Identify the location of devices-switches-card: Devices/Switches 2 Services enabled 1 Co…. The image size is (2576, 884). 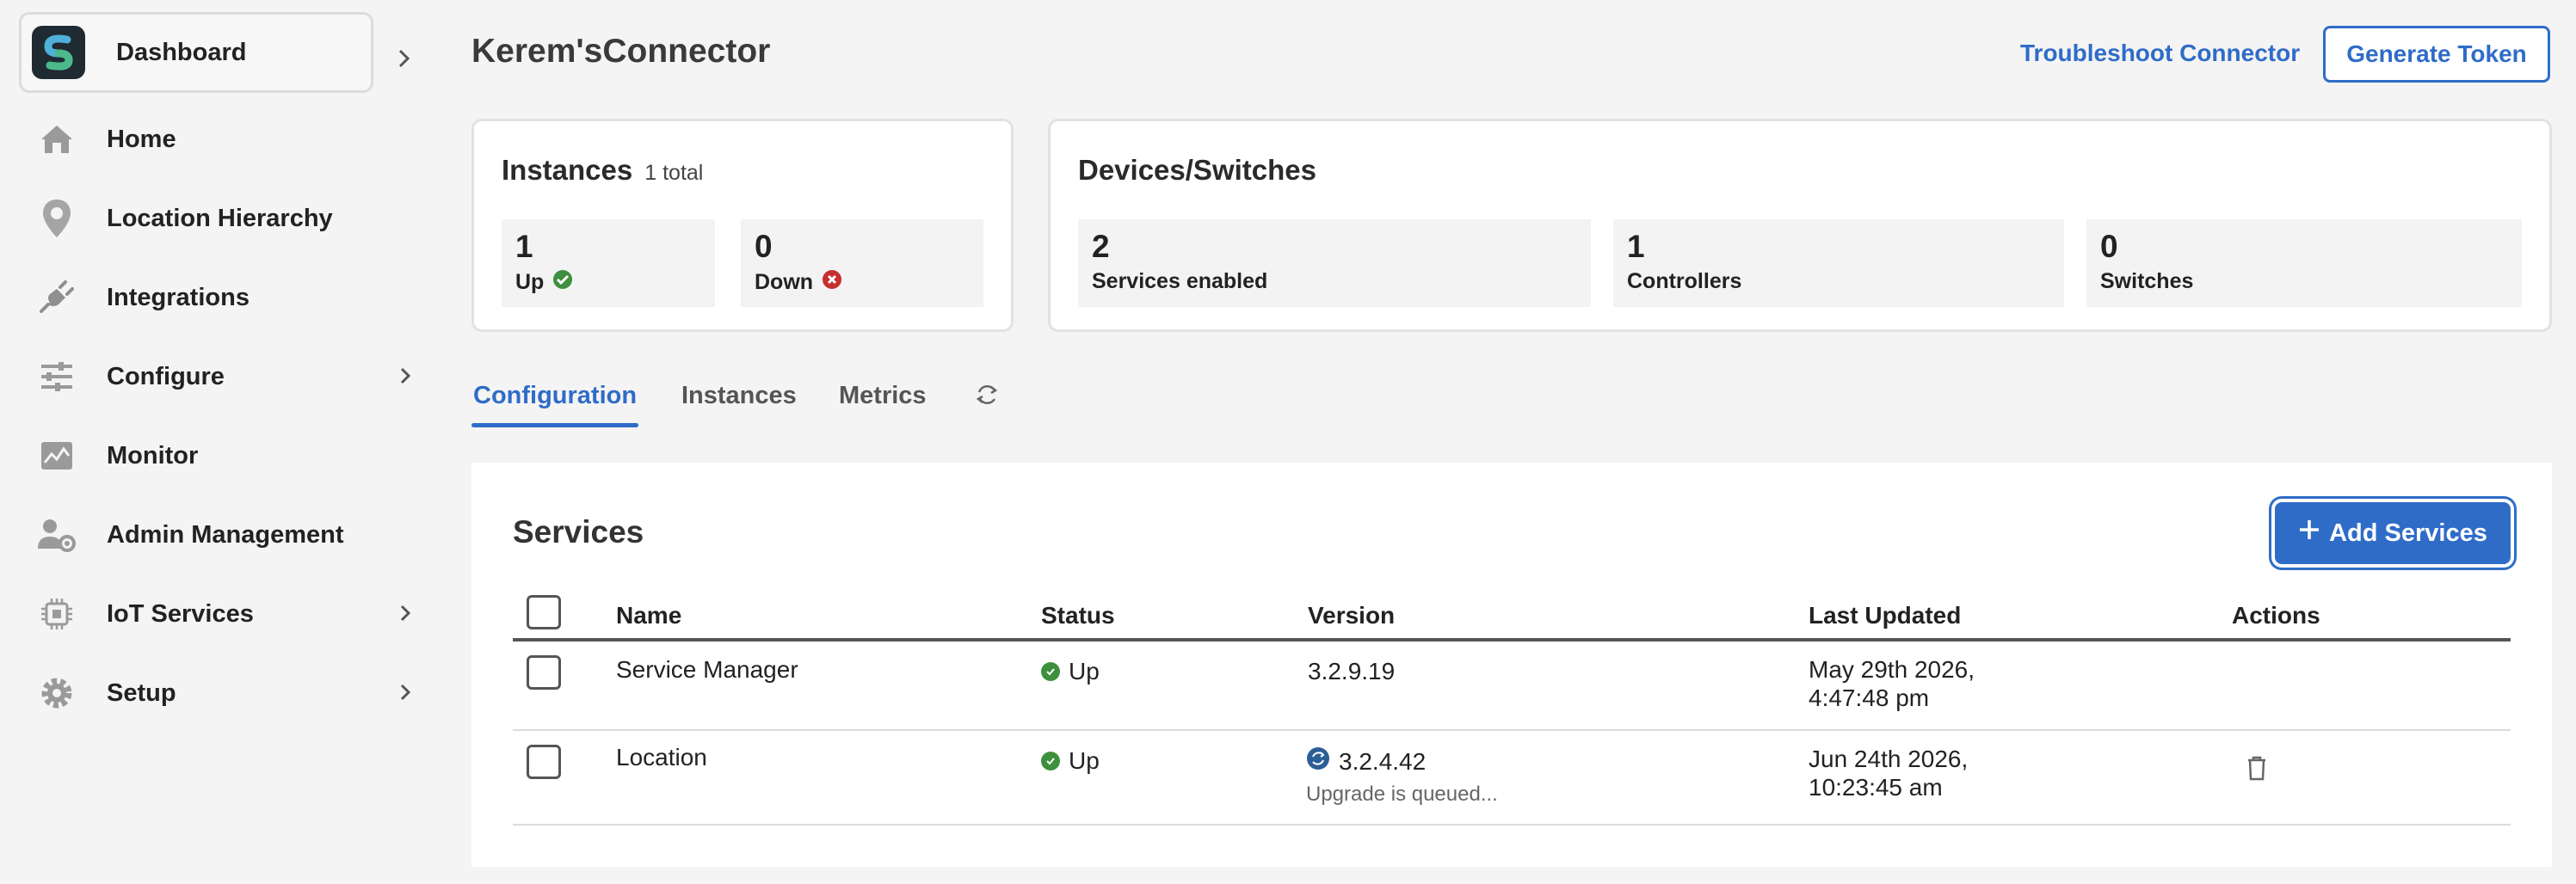
(1800, 226).